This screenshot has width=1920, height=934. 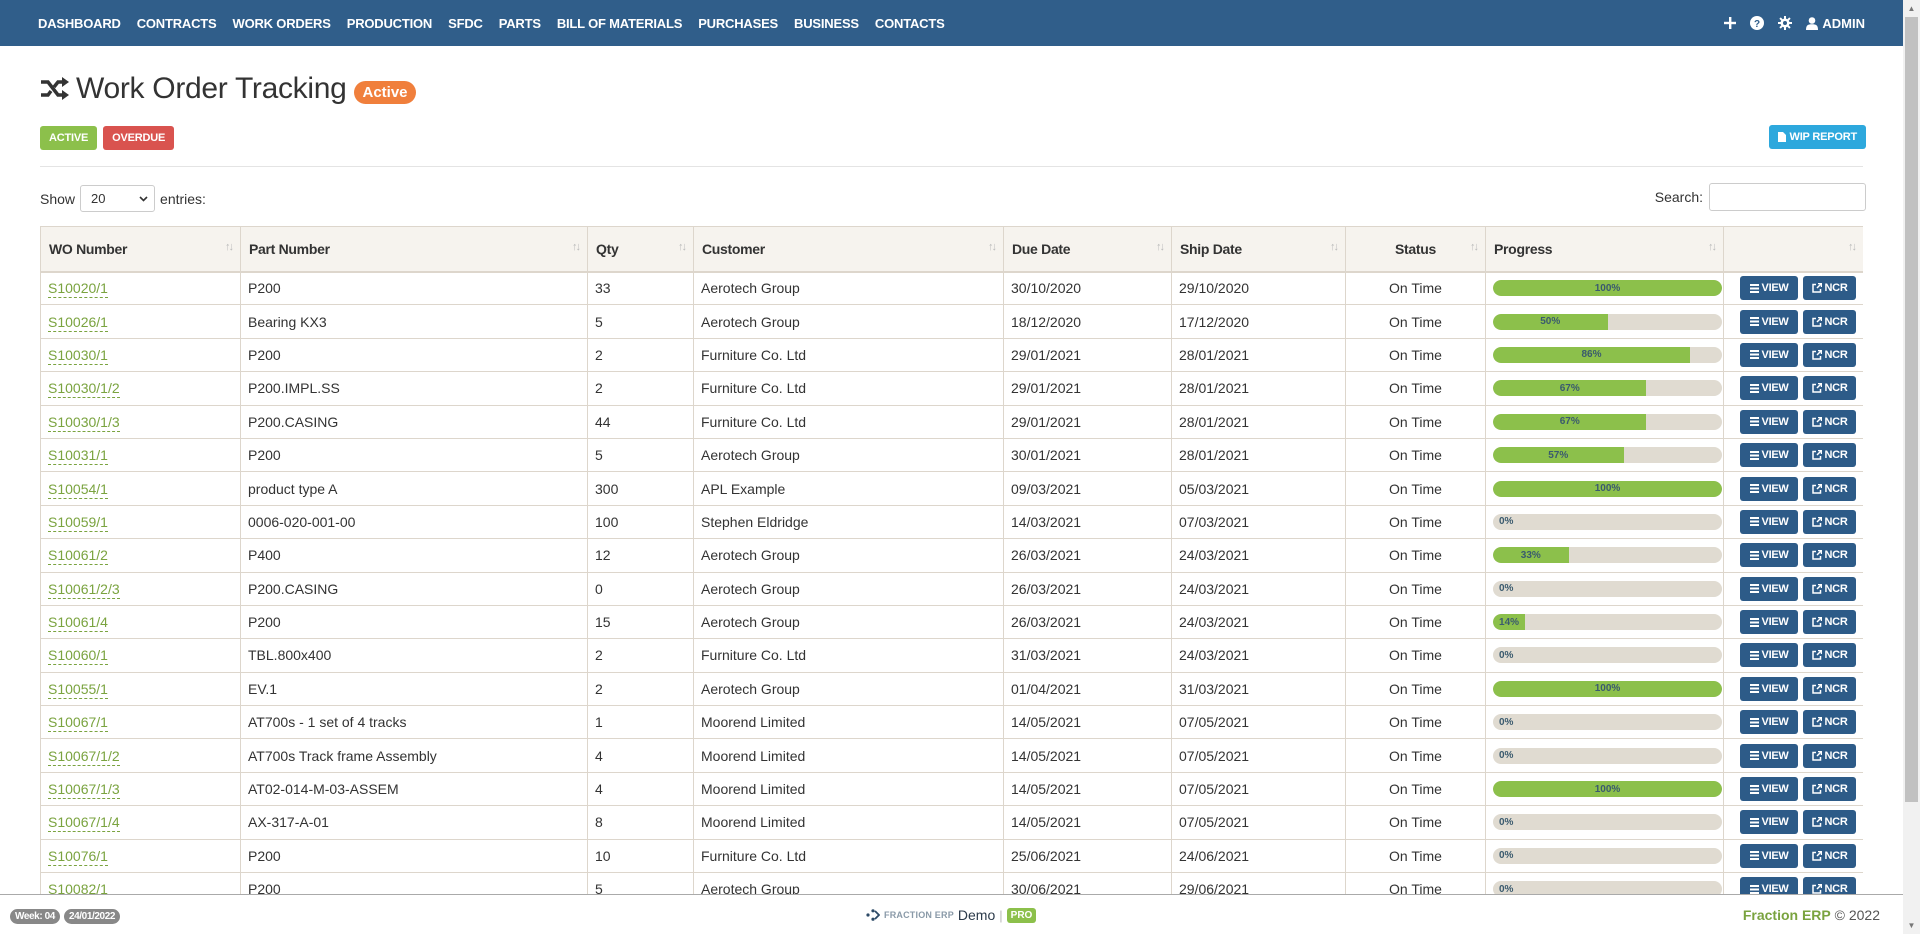 I want to click on gear-icon, so click(x=1785, y=23).